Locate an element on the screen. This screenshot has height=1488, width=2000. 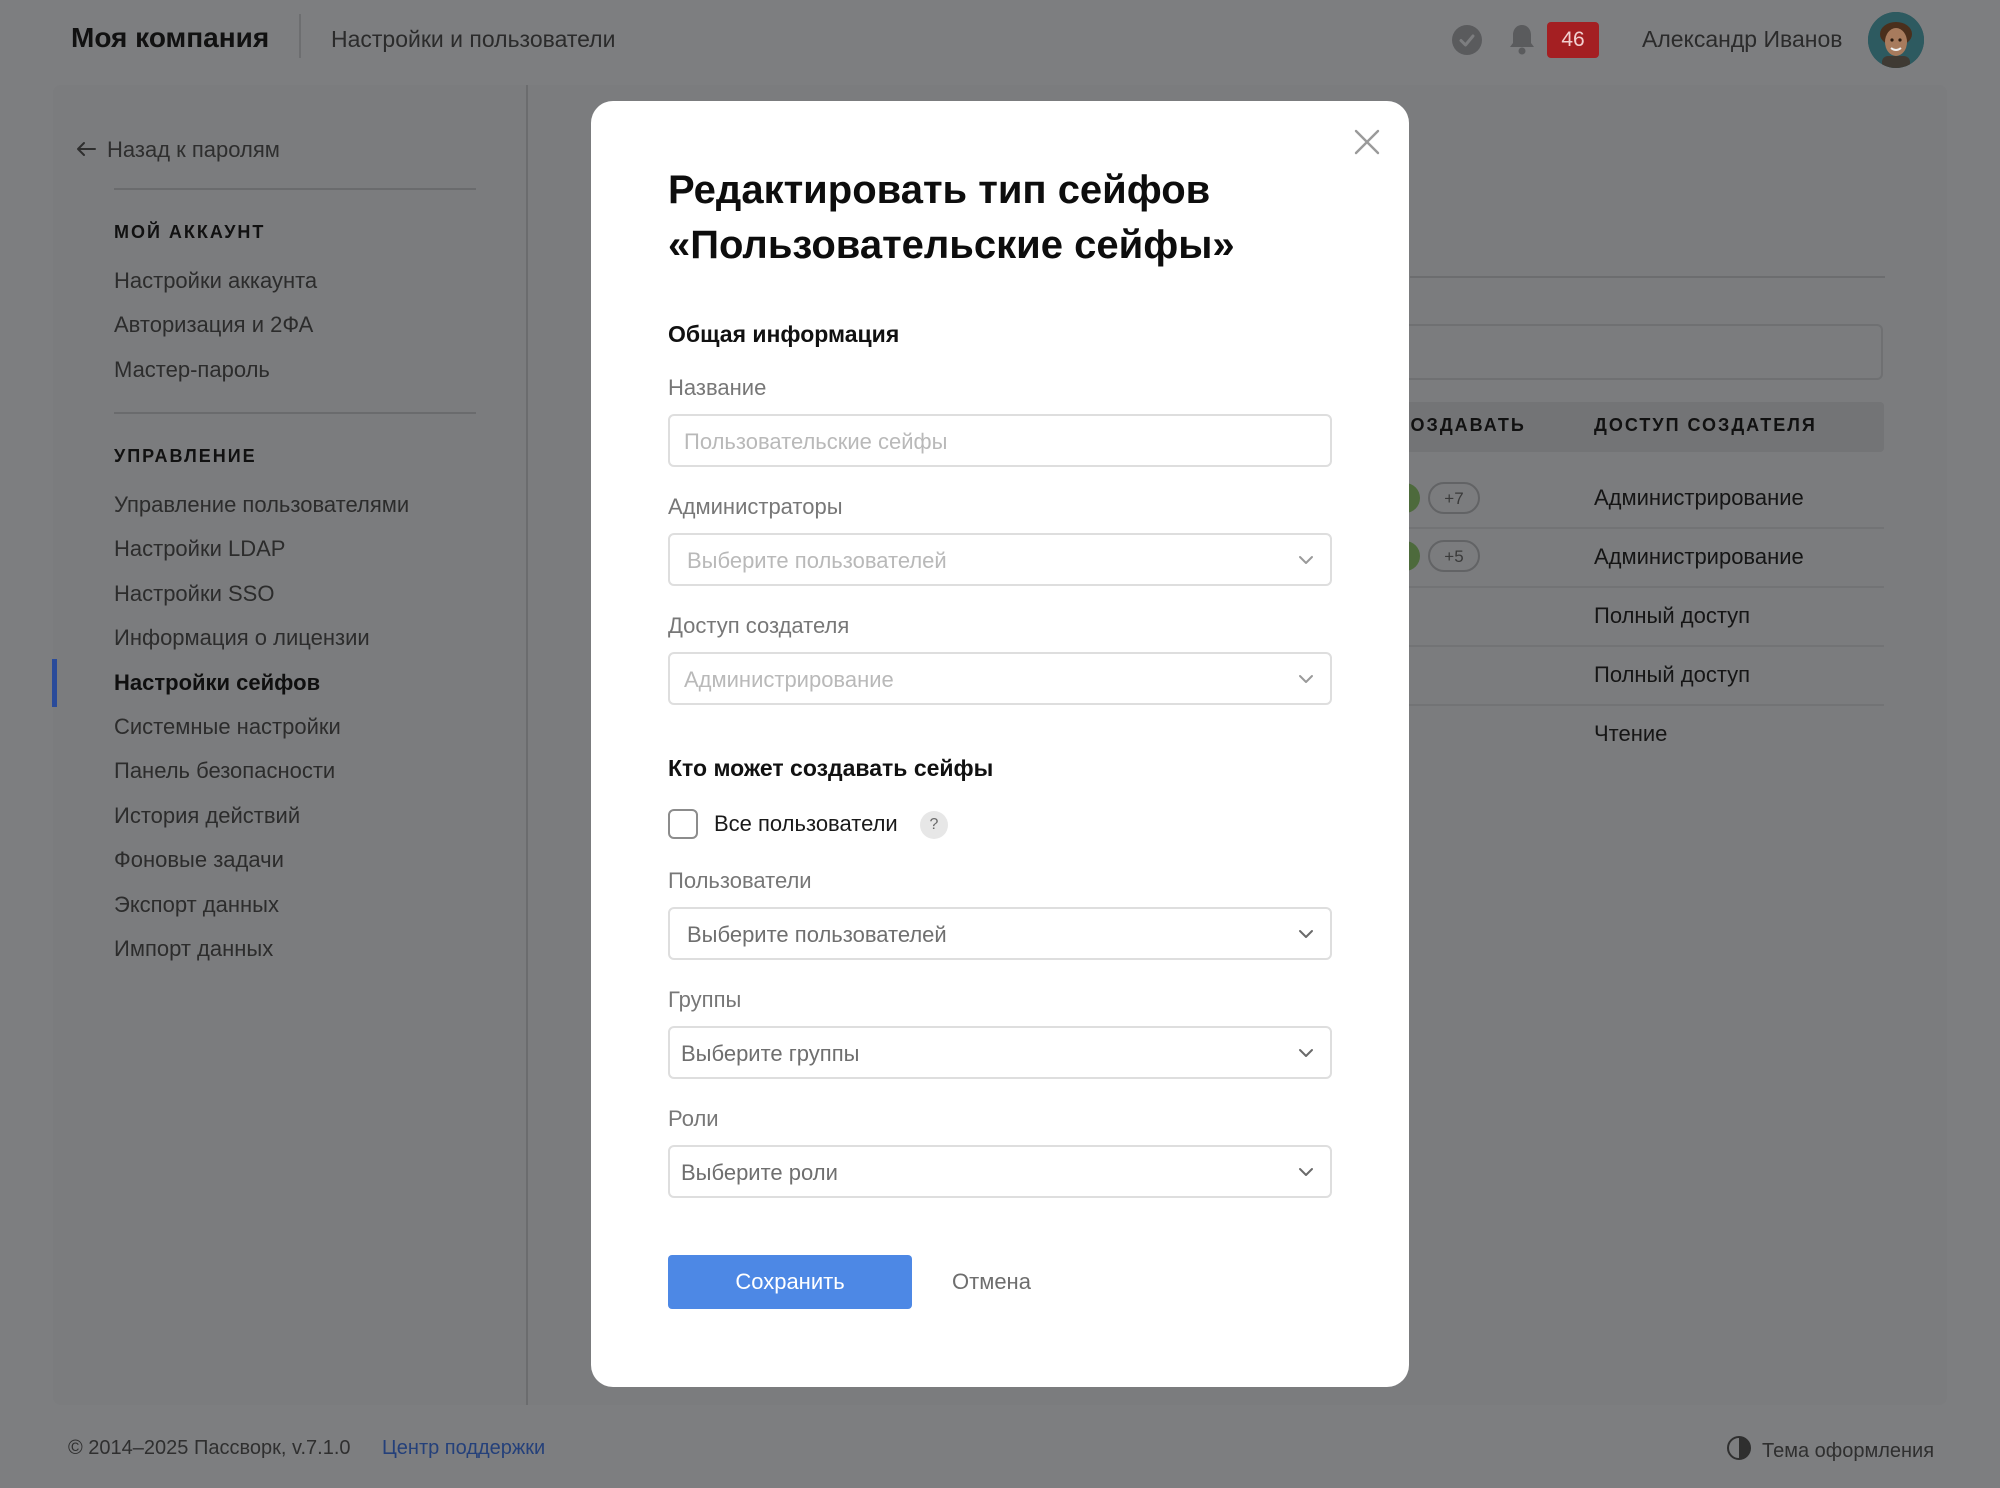
sidebar-active-indicator is located at coordinates (54, 683).